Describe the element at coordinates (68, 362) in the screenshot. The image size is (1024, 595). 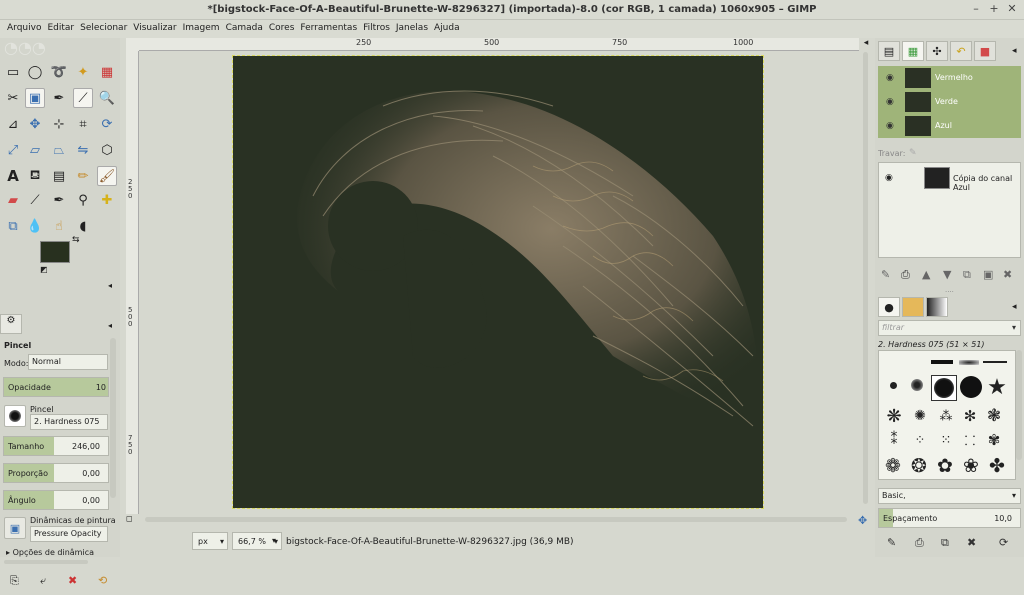
I see `mode-select: Normal` at that location.